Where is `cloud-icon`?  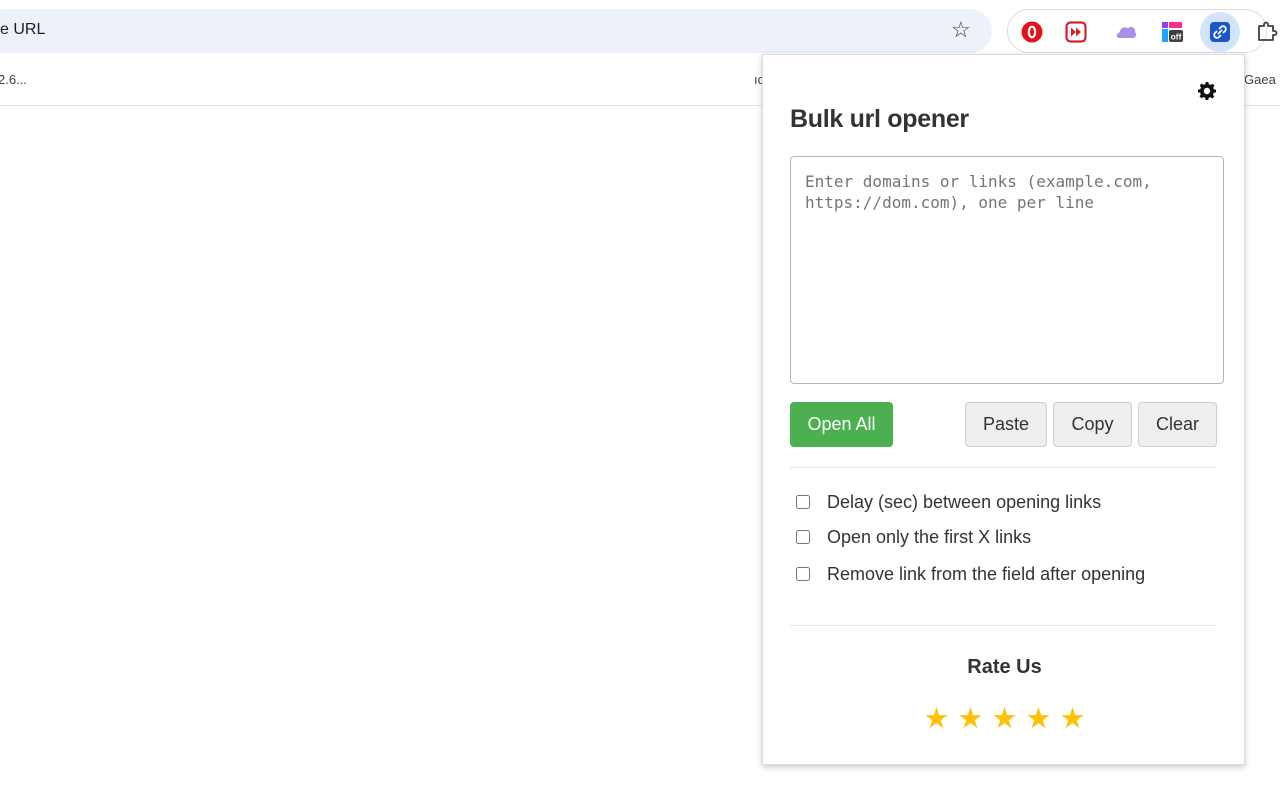
cloud-icon is located at coordinates (1126, 32).